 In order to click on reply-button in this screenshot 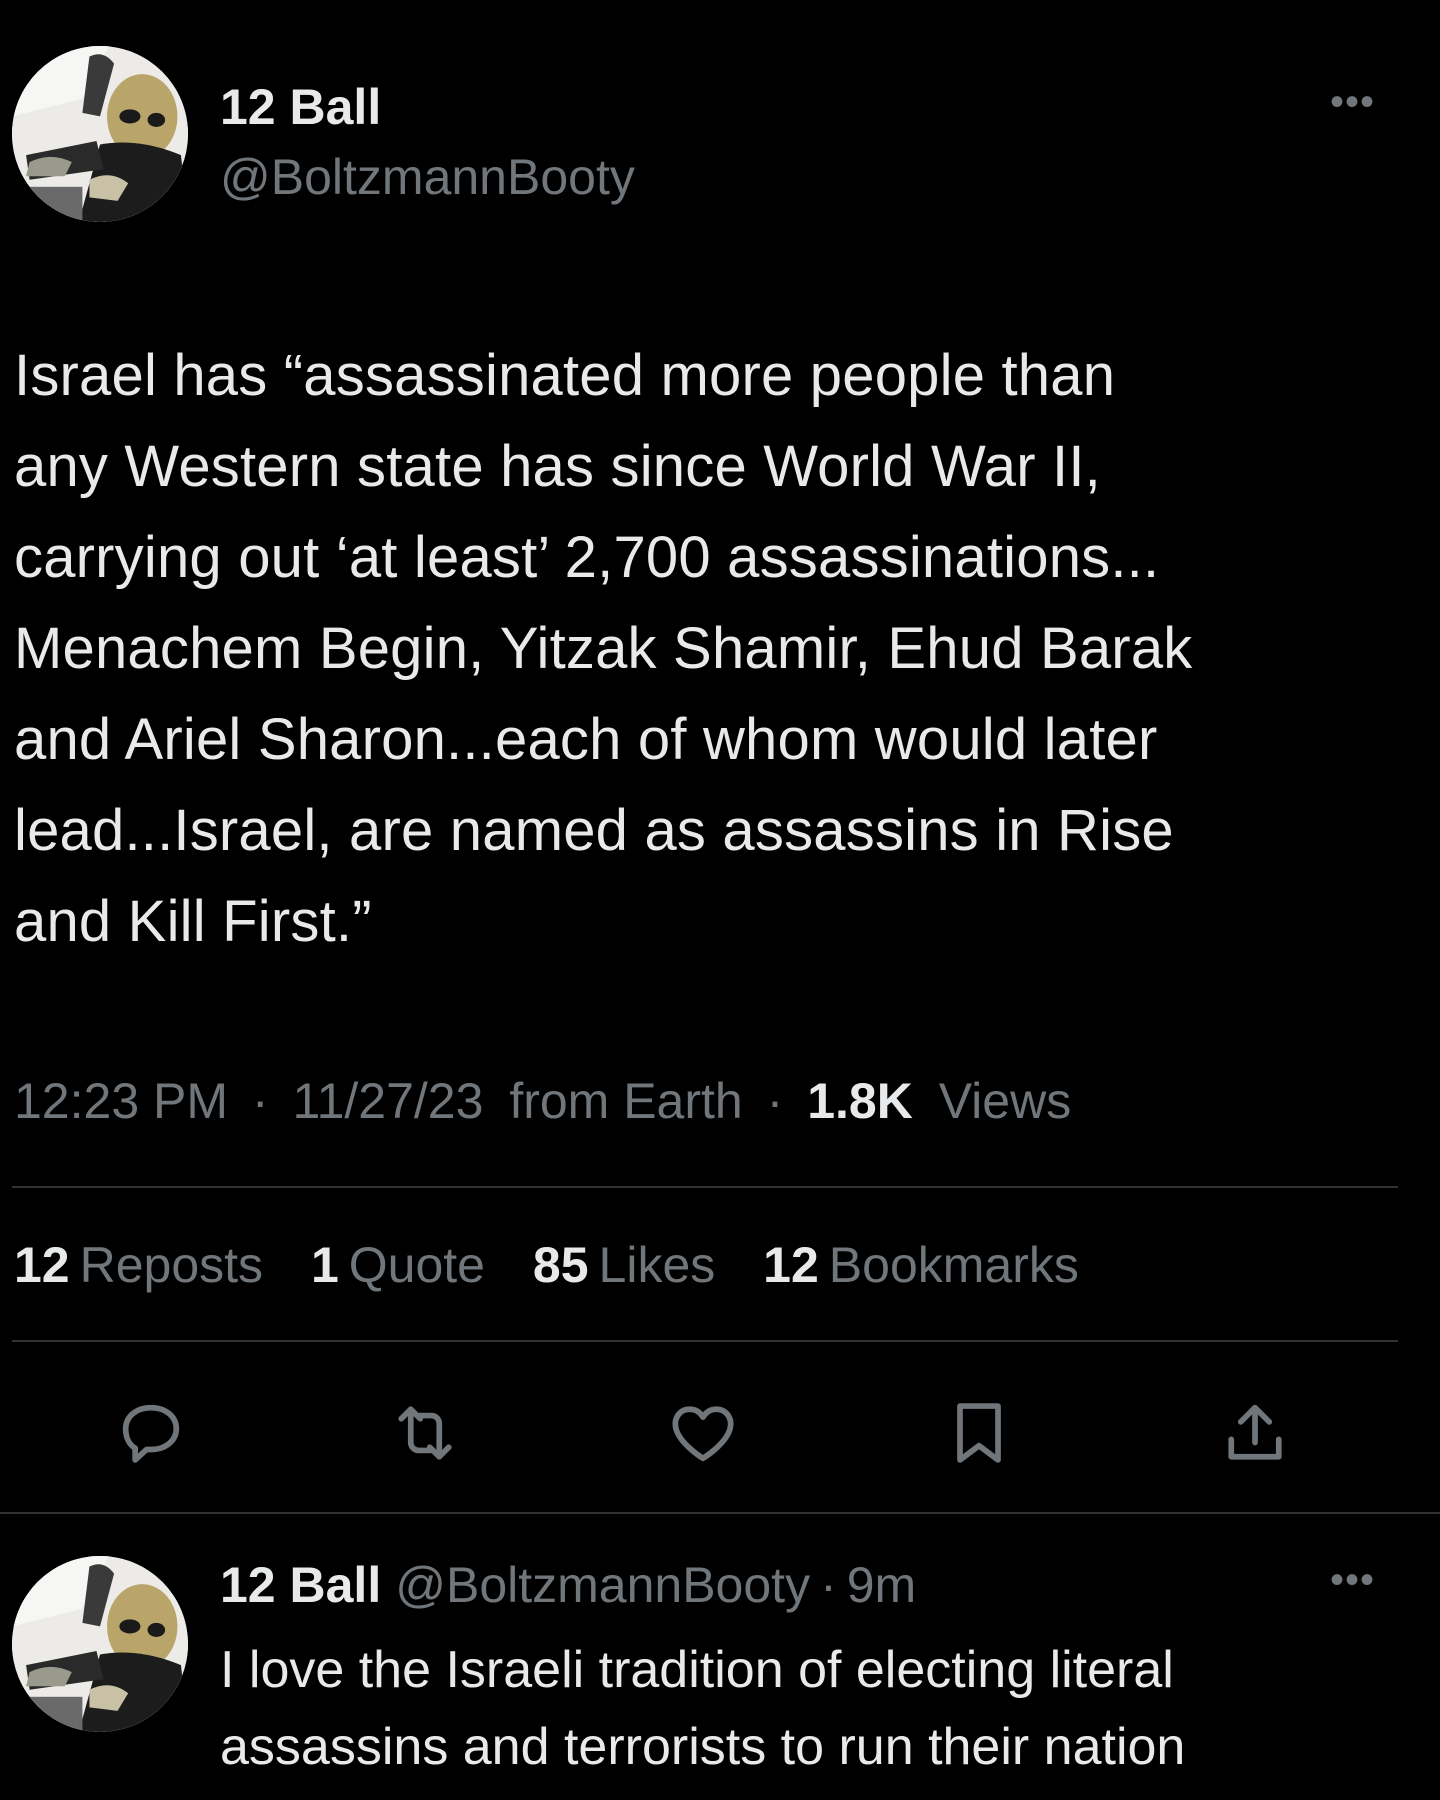, I will do `click(151, 1433)`.